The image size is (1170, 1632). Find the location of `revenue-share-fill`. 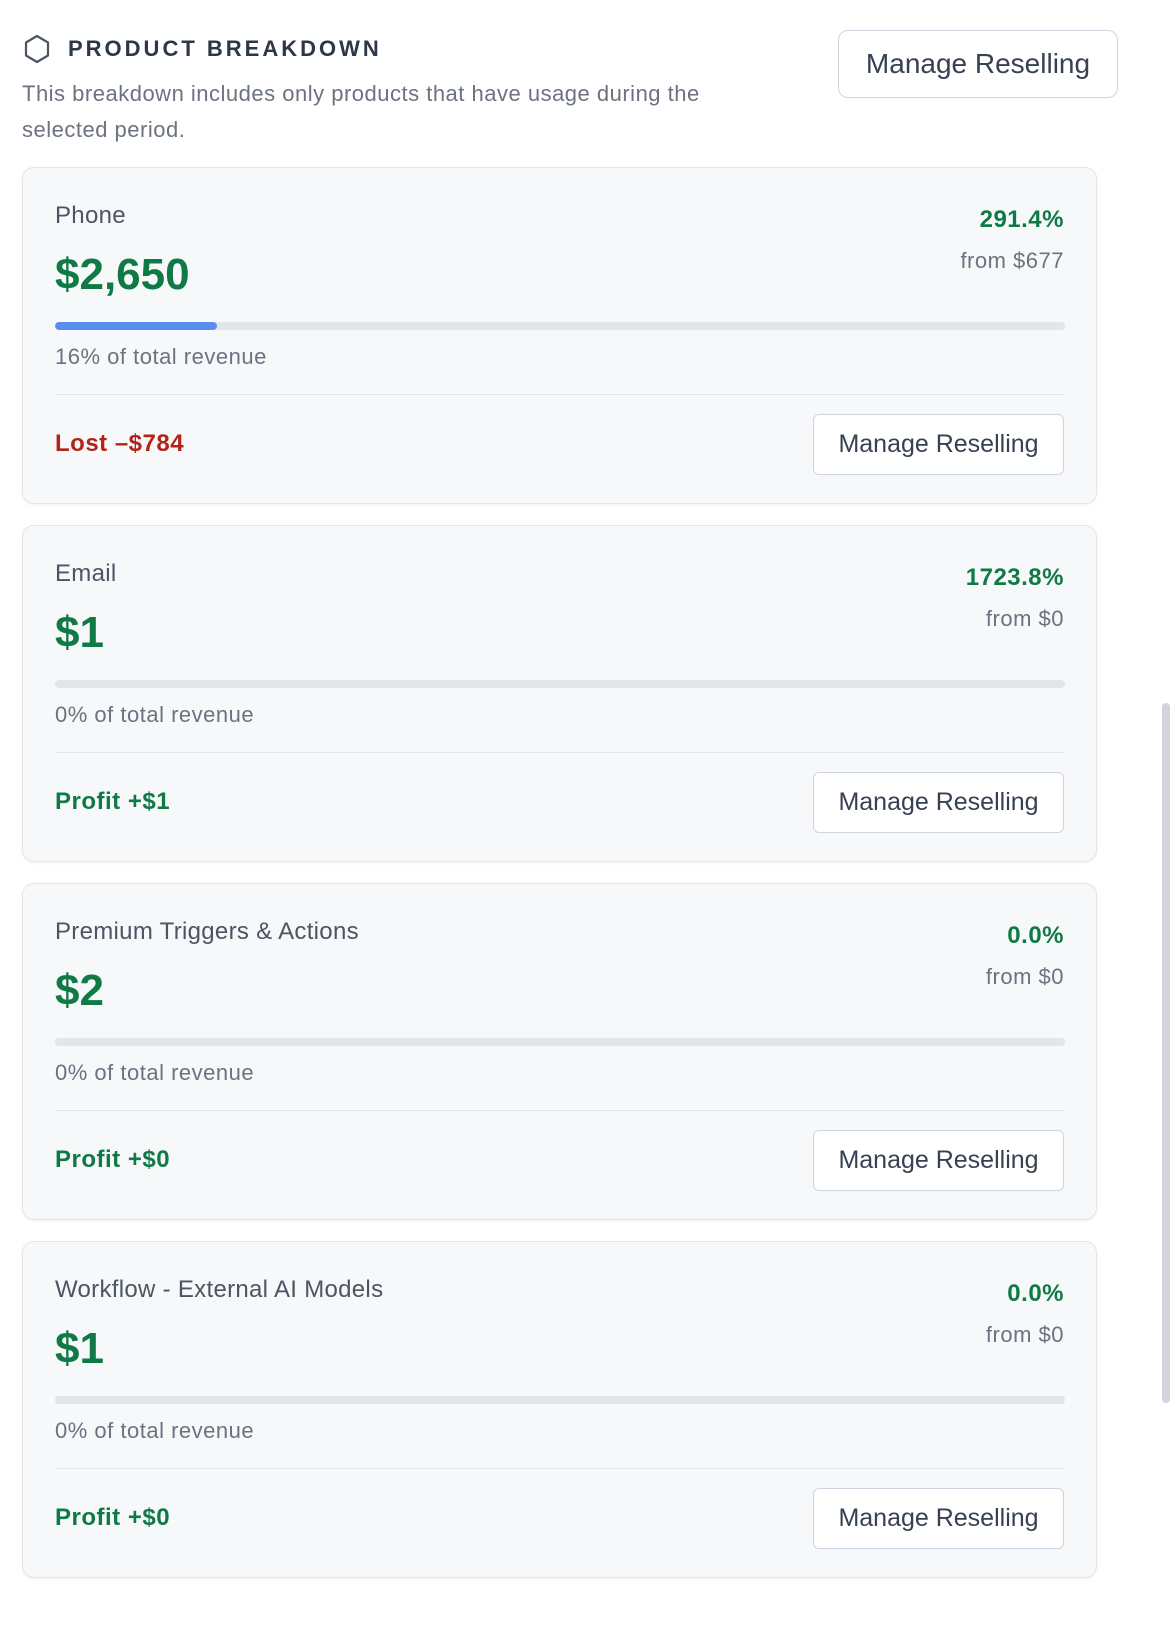

revenue-share-fill is located at coordinates (136, 326).